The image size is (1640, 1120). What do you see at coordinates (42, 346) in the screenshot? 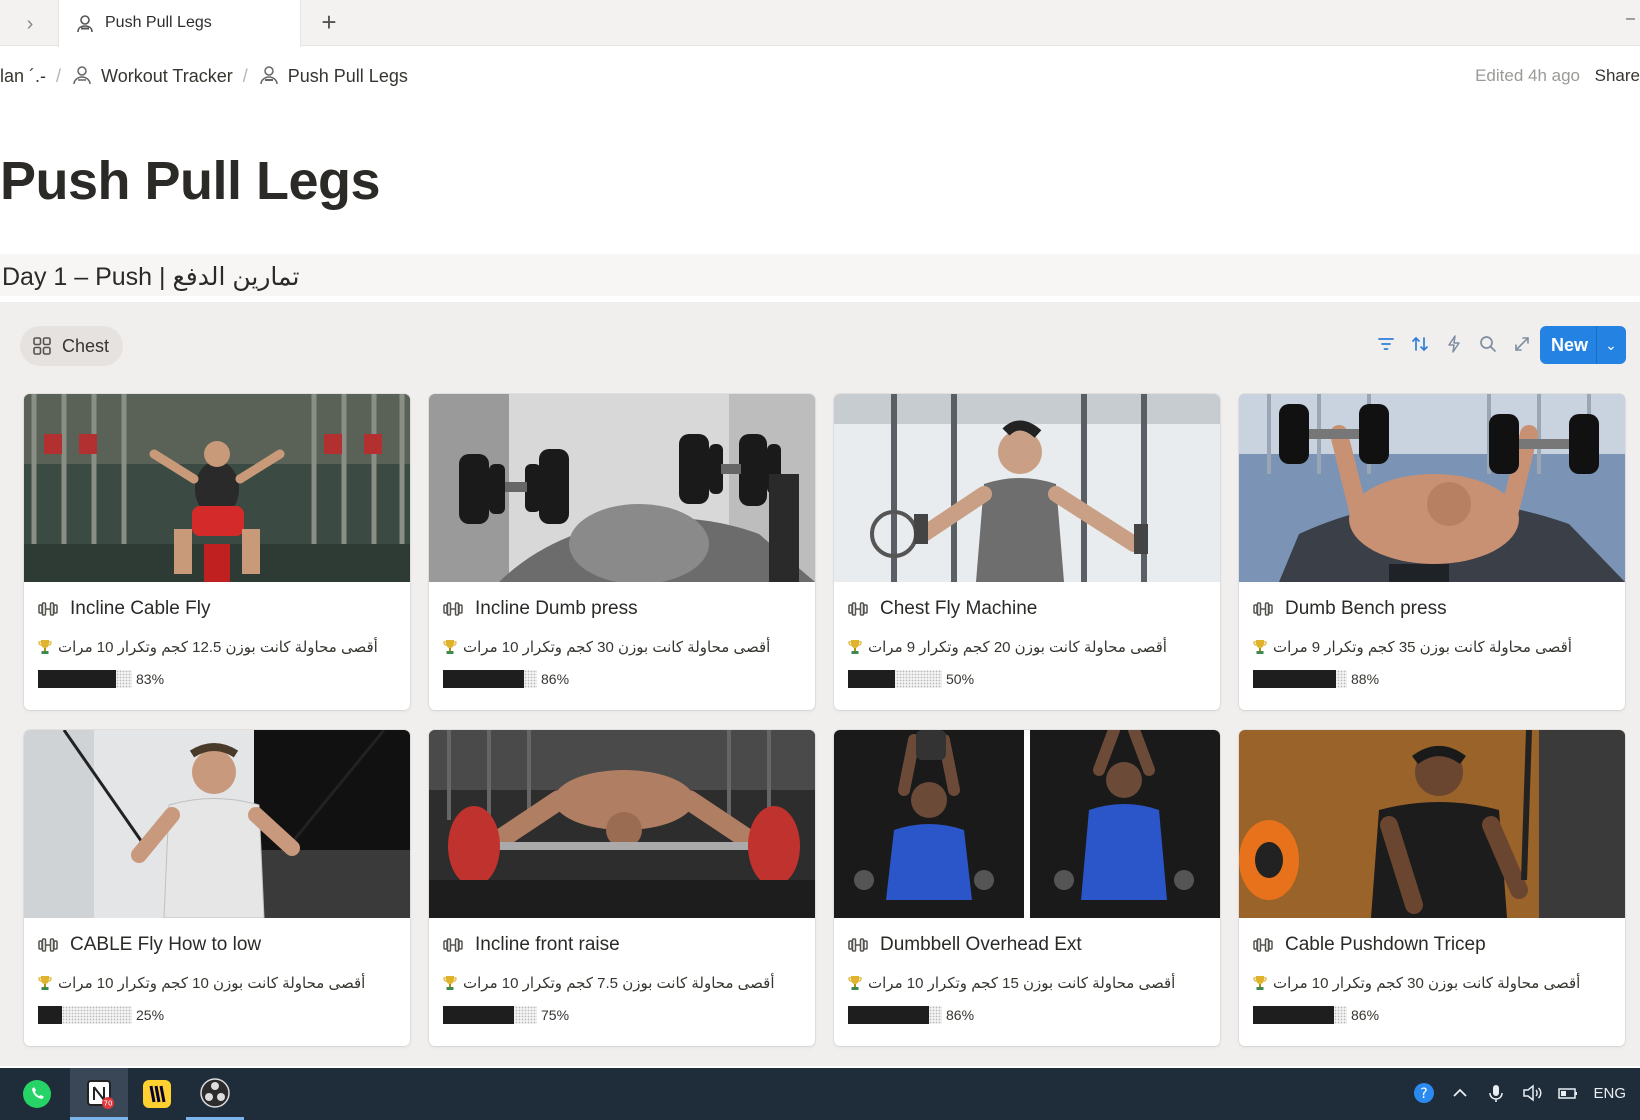
I see `gallery-icon` at bounding box center [42, 346].